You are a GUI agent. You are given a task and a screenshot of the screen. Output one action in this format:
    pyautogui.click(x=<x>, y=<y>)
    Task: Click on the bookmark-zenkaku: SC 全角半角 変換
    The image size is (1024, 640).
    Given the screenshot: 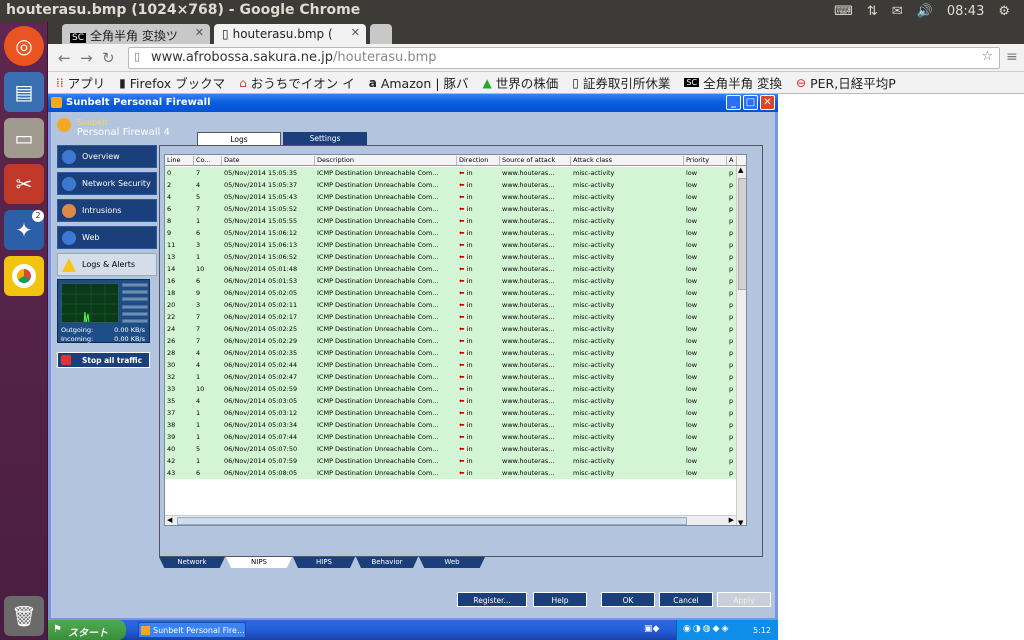 What is the action you would take?
    pyautogui.click(x=733, y=82)
    